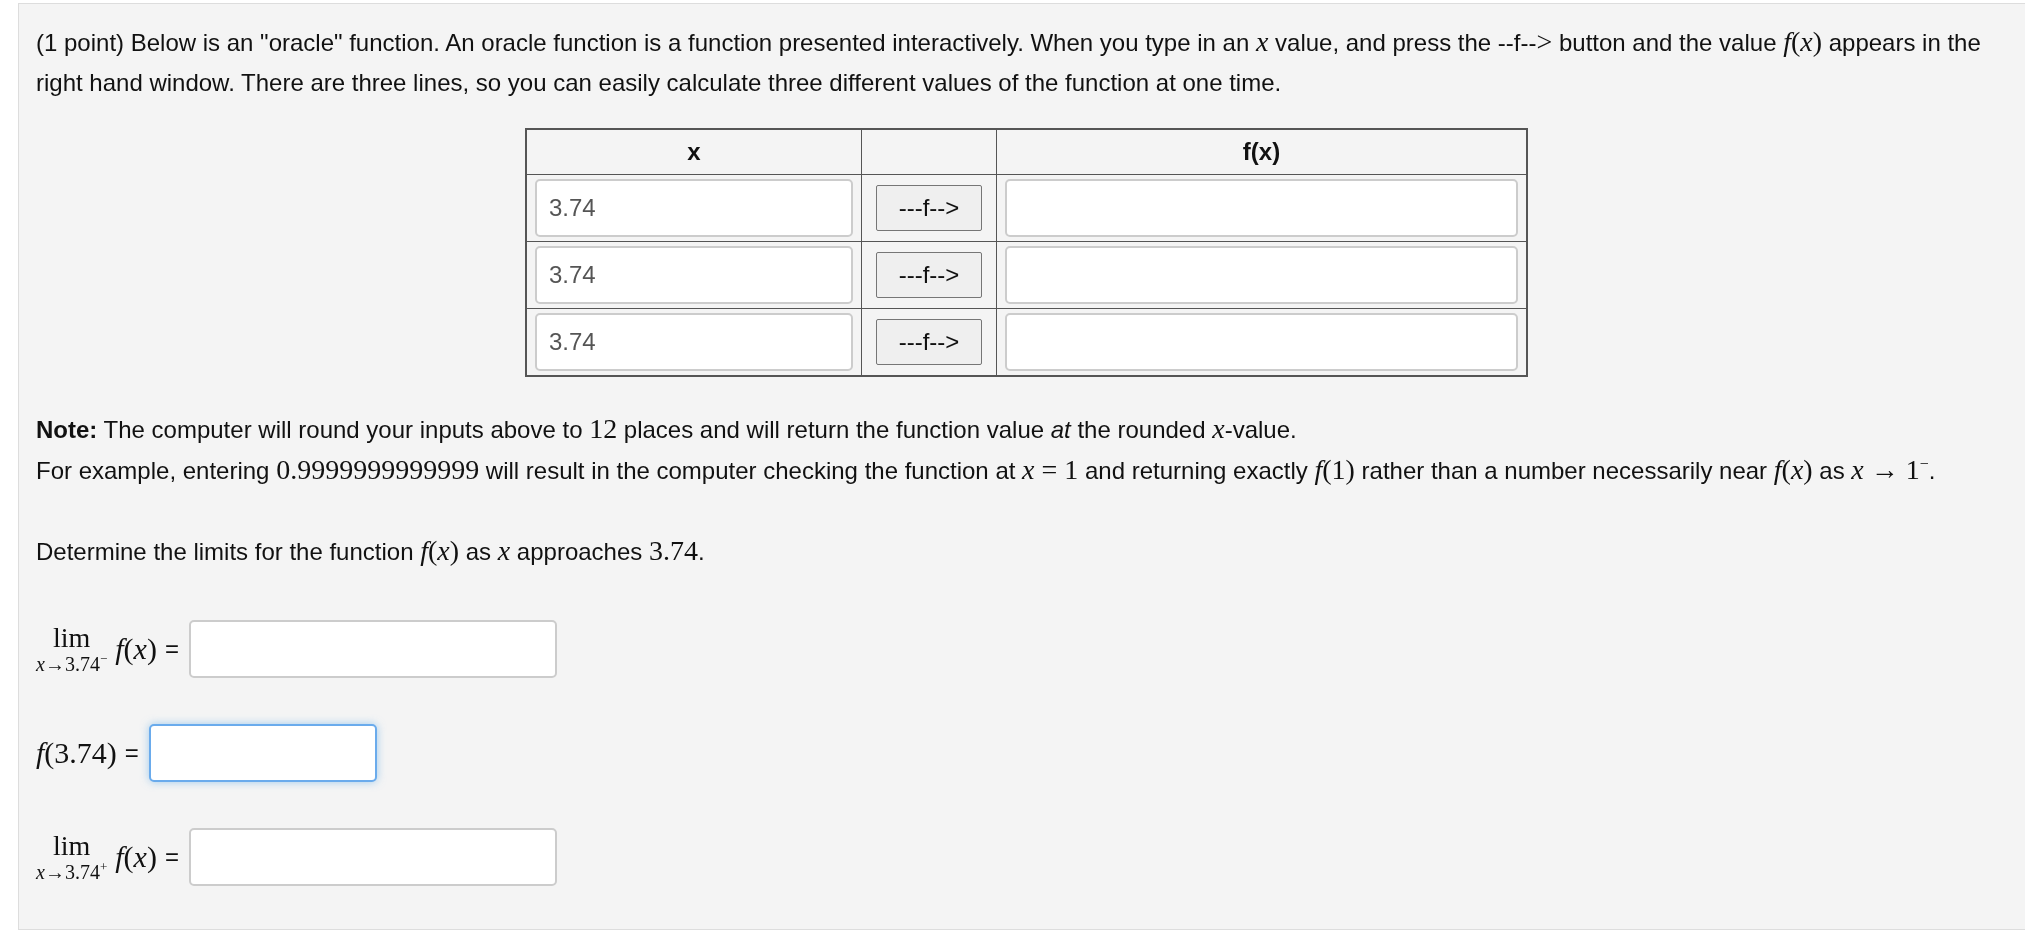  Describe the element at coordinates (986, 470) in the screenshot. I see `note-text: For example, entering 0.9999999999999 will result in the computer checking the function at x = 1 and returning exactly f(1) rather than a number necessarily near f(x) as x → 1$^{−}$.` at that location.